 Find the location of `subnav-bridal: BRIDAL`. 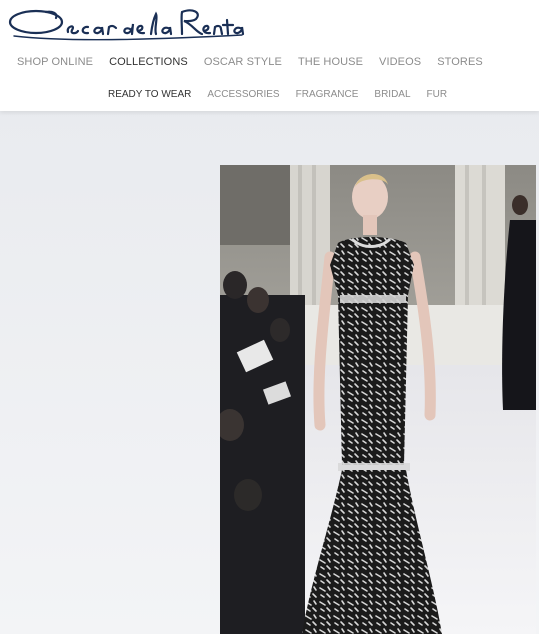

subnav-bridal: BRIDAL is located at coordinates (392, 94).